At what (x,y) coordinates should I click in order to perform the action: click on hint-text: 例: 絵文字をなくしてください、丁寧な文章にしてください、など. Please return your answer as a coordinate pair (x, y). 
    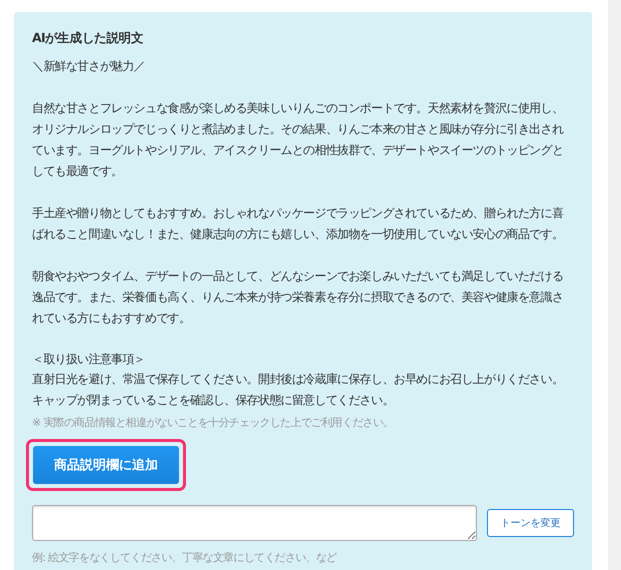
    Looking at the image, I should click on (185, 557).